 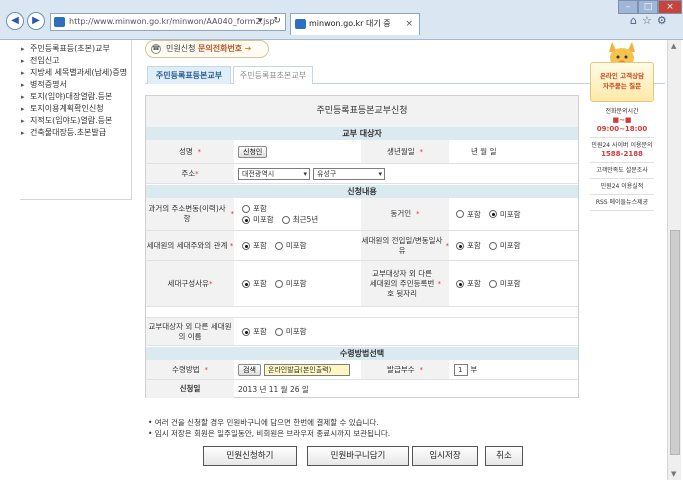 I want to click on tab-resident-copy: 주민등록표등본교부, so click(x=189, y=75).